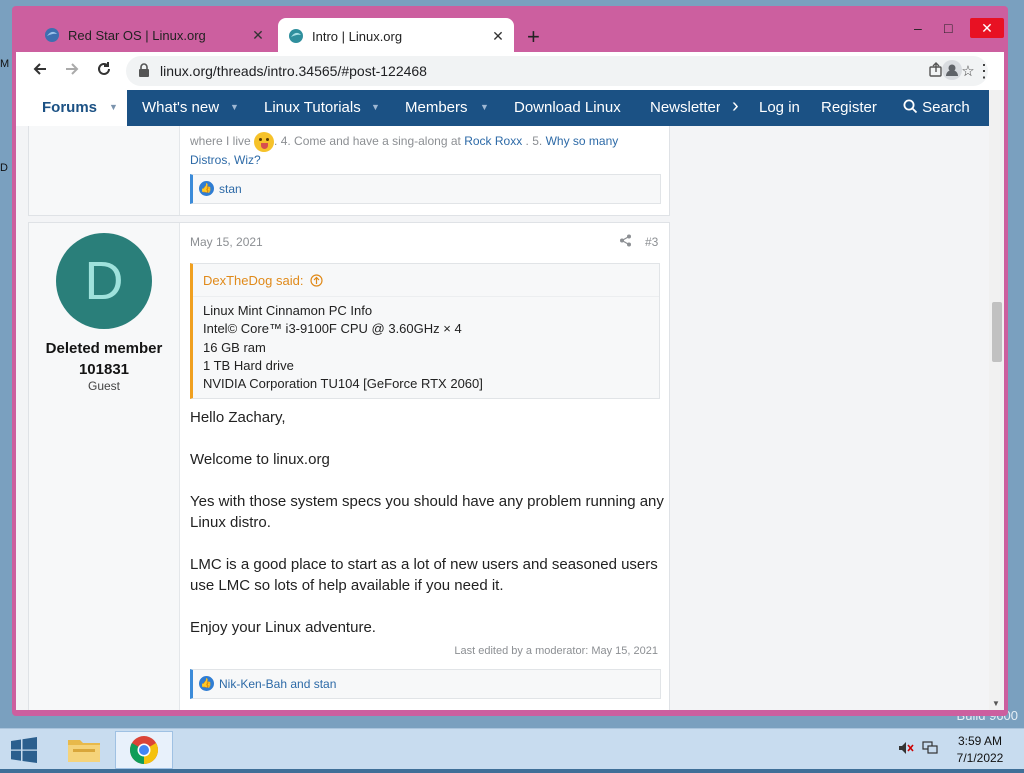 The image size is (1024, 773). What do you see at coordinates (103, 386) in the screenshot?
I see `user-title: Guest` at bounding box center [103, 386].